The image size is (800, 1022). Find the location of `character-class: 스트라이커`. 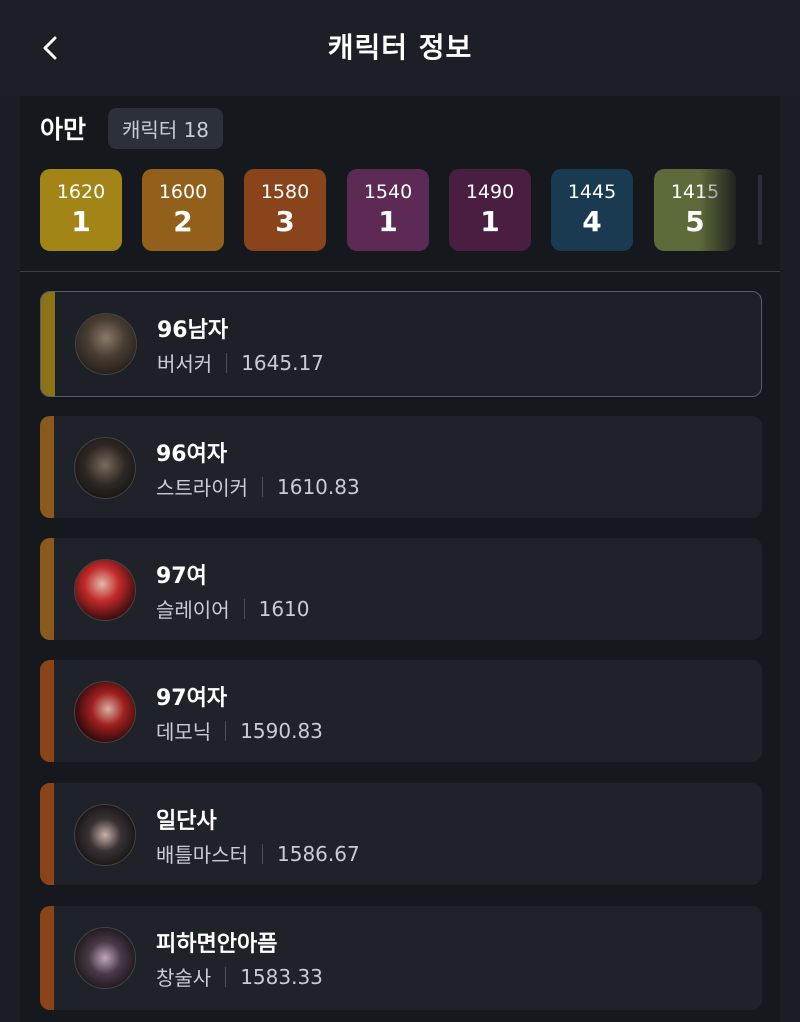

character-class: 스트라이커 is located at coordinates (202, 488).